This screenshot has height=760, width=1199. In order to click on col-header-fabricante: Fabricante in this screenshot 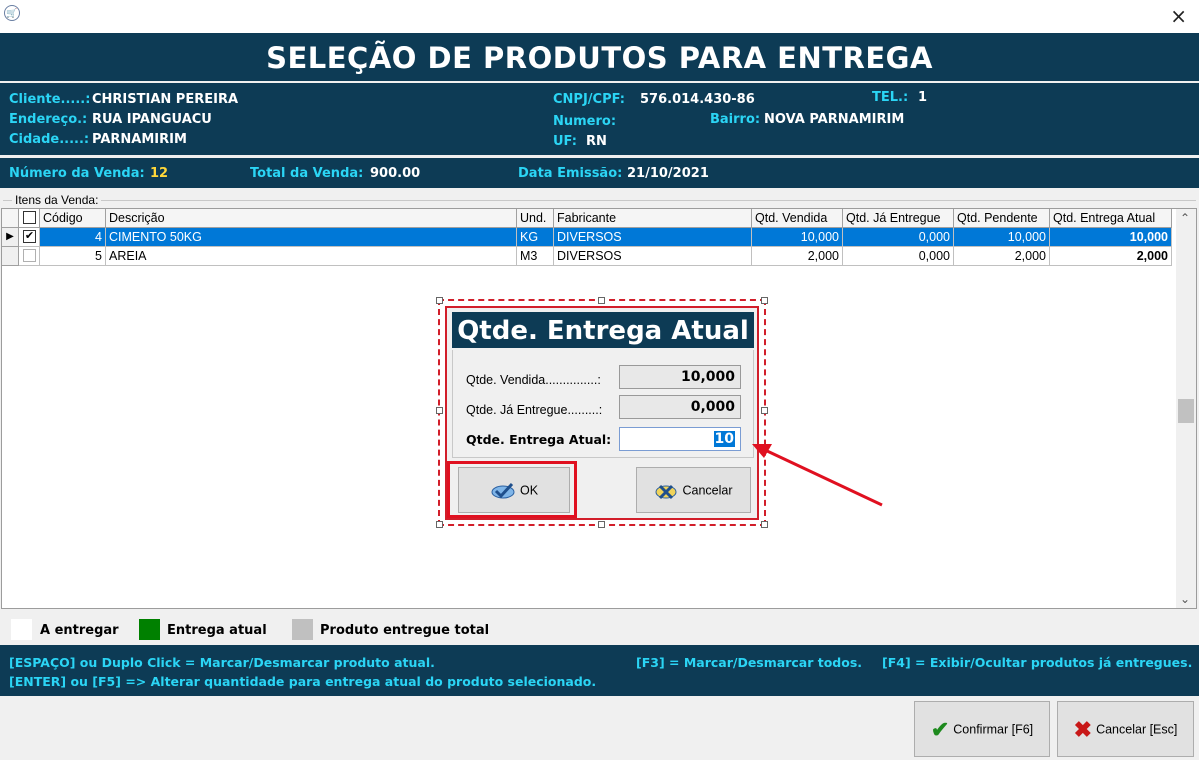, I will do `click(653, 218)`.